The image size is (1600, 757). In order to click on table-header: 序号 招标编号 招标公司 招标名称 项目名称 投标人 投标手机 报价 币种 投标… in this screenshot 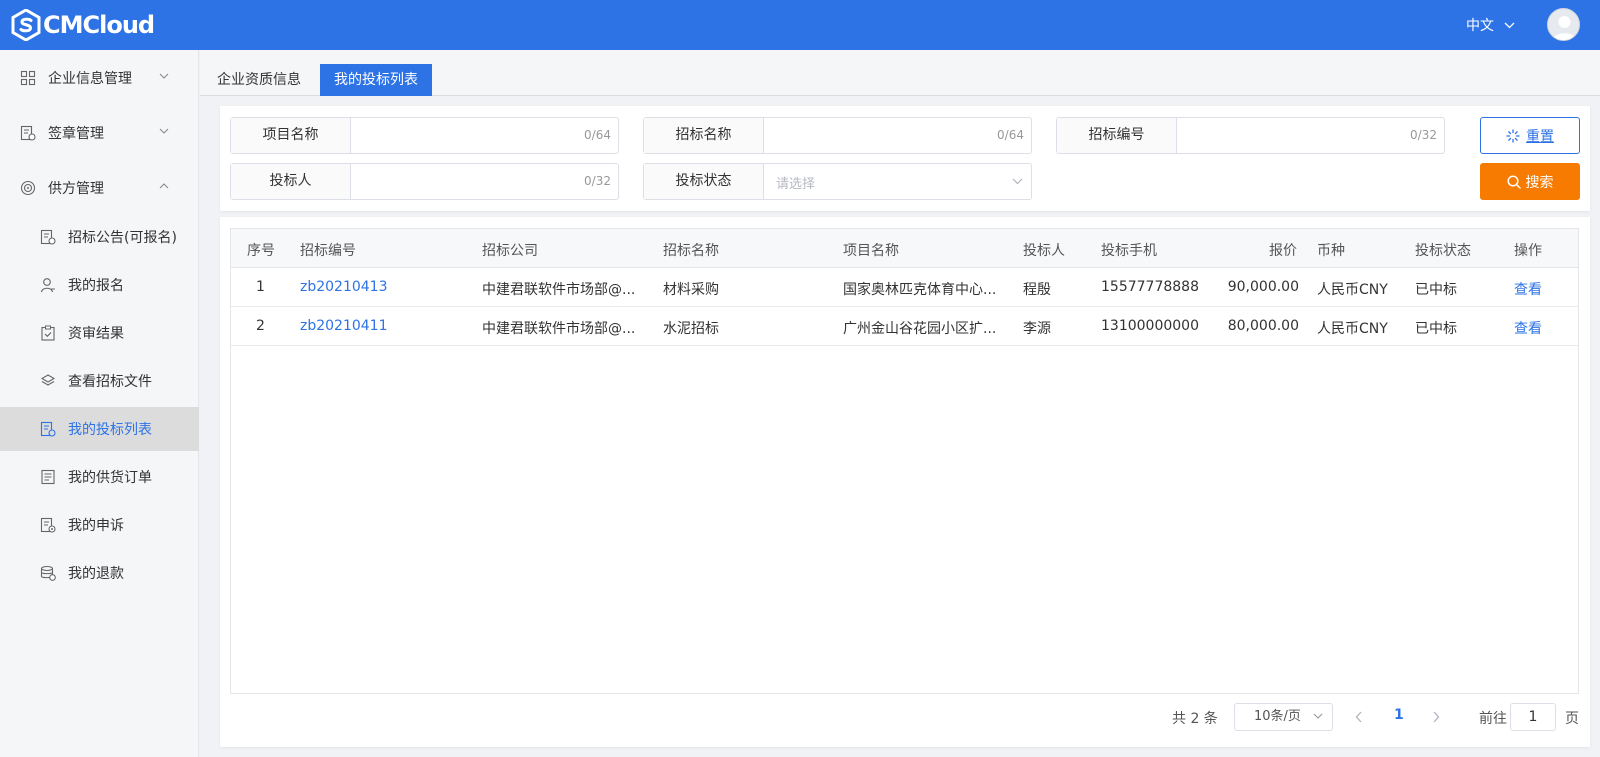, I will do `click(904, 248)`.